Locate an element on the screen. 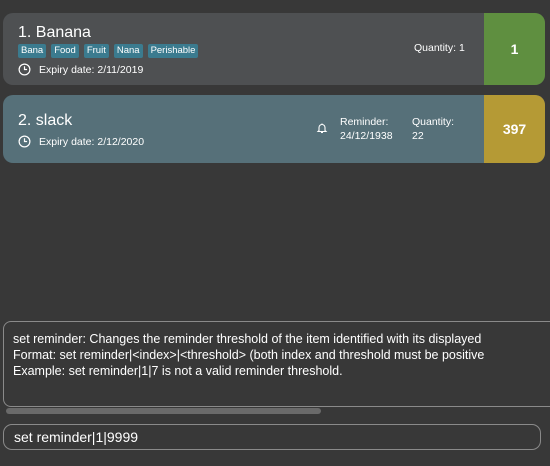  tag: Nana is located at coordinates (128, 51).